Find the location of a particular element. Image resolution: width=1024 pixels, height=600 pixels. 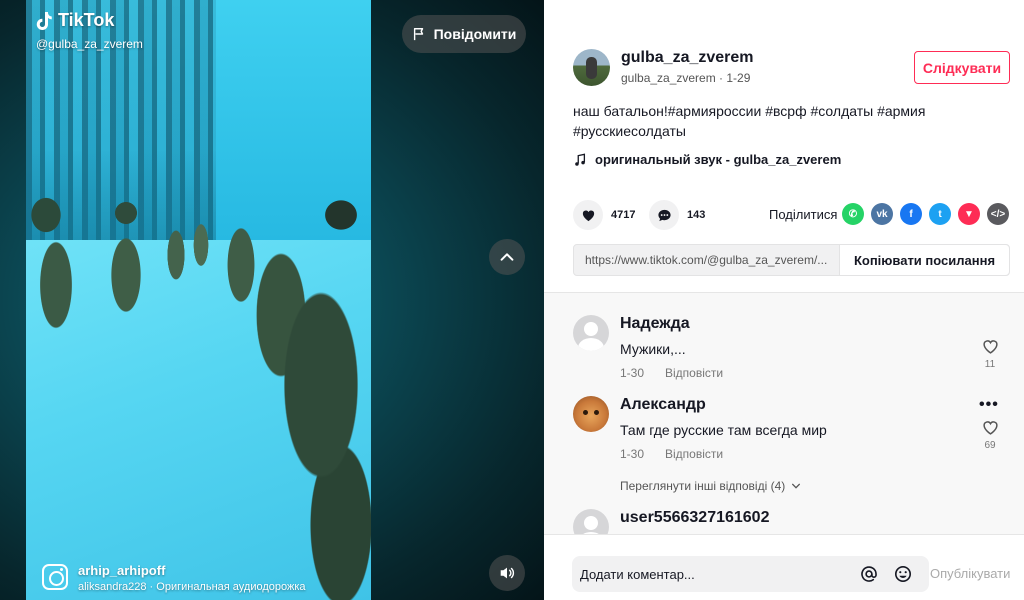

comment-like-count: 11 is located at coordinates (990, 364).